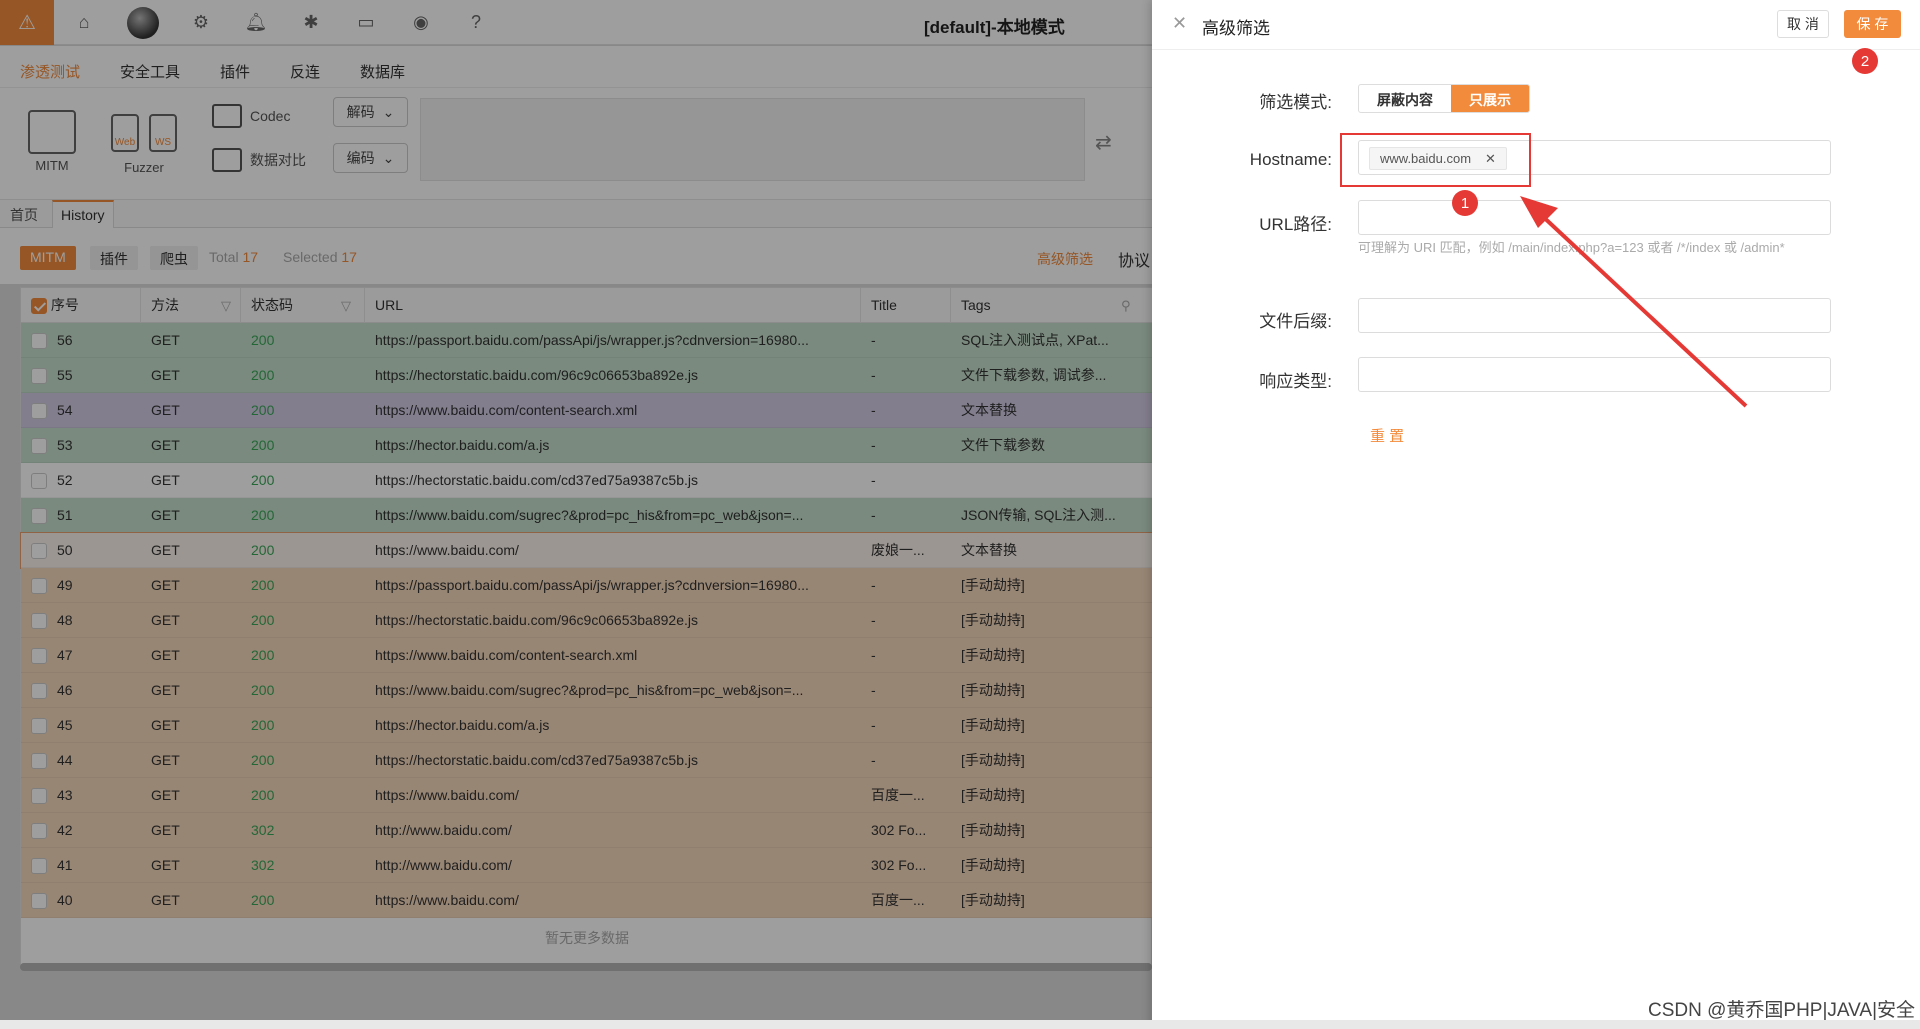 The height and width of the screenshot is (1029, 1920). I want to click on reset-button: 重 置, so click(1387, 435).